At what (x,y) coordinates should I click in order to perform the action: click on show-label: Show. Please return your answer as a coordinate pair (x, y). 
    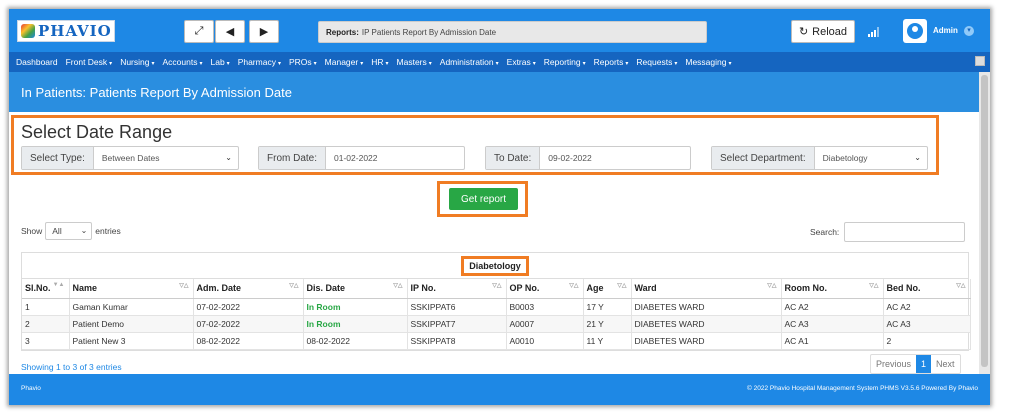
    Looking at the image, I should click on (32, 231).